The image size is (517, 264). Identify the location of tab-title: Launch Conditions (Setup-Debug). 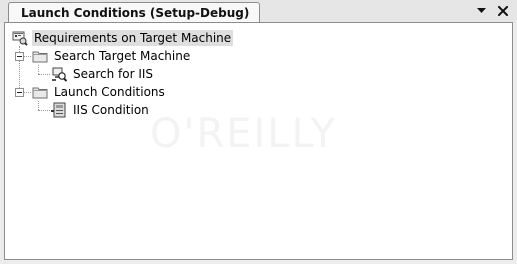
(135, 13).